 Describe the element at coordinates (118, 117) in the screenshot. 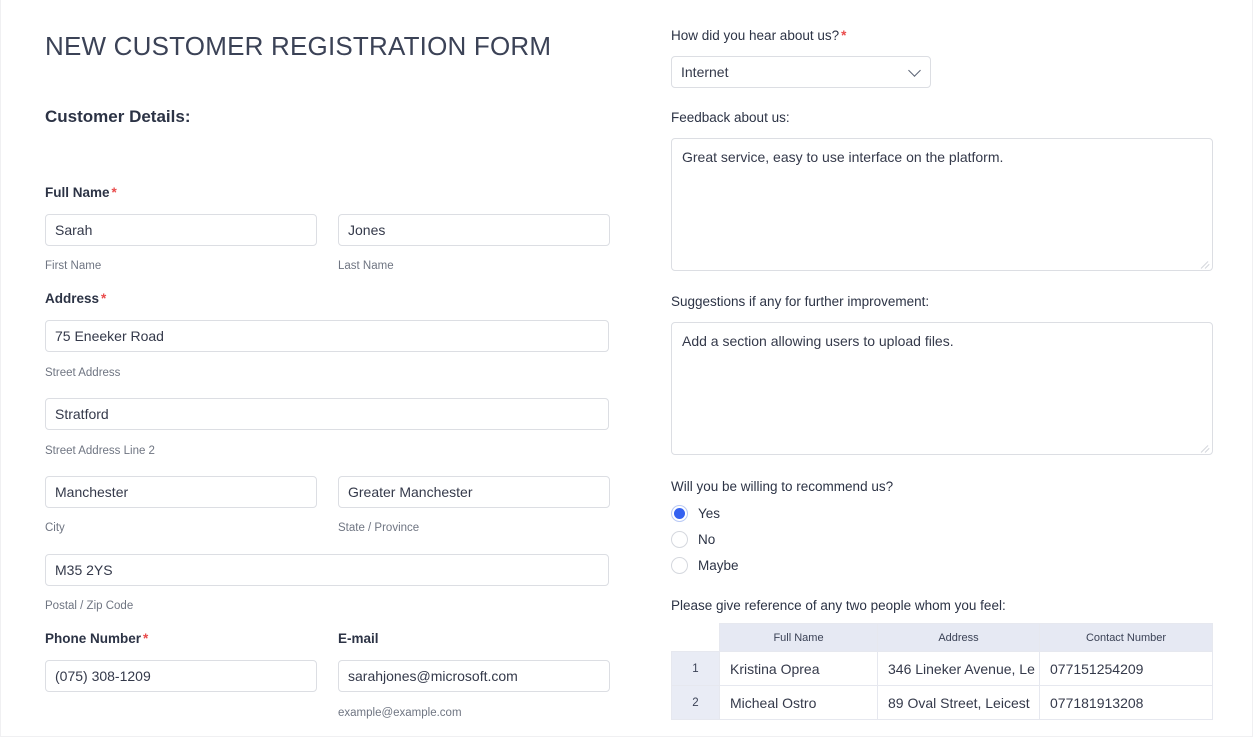

I see `section-heading-customer-details: Customer Details:` at that location.